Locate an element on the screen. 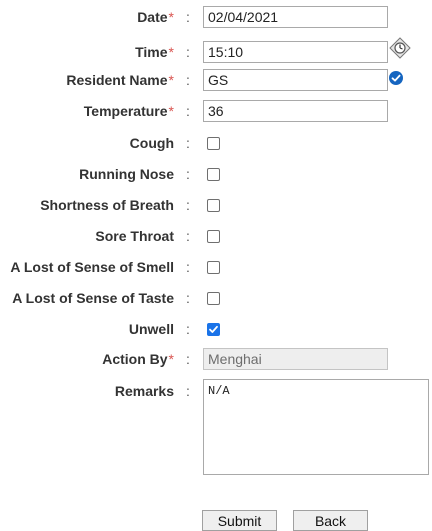 Image resolution: width=432 pixels, height=531 pixels. symptom-row-loss-of-smell: A Lost of Sense of Smell : is located at coordinates (216, 267).